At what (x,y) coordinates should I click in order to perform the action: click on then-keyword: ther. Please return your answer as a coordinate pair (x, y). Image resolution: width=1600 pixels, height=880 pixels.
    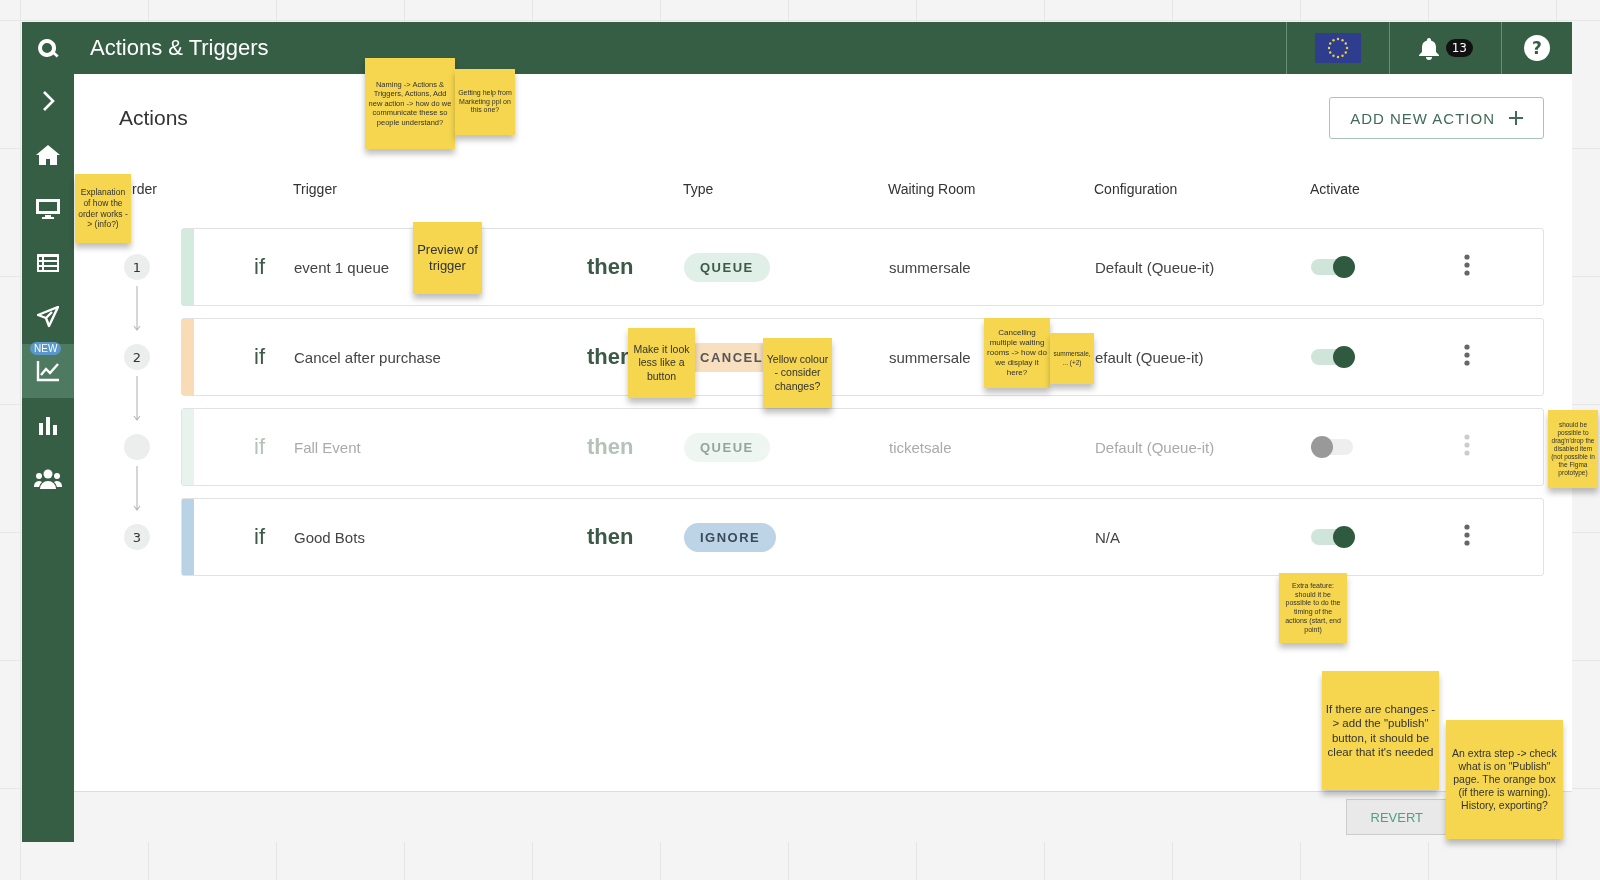
    Looking at the image, I should click on (608, 357).